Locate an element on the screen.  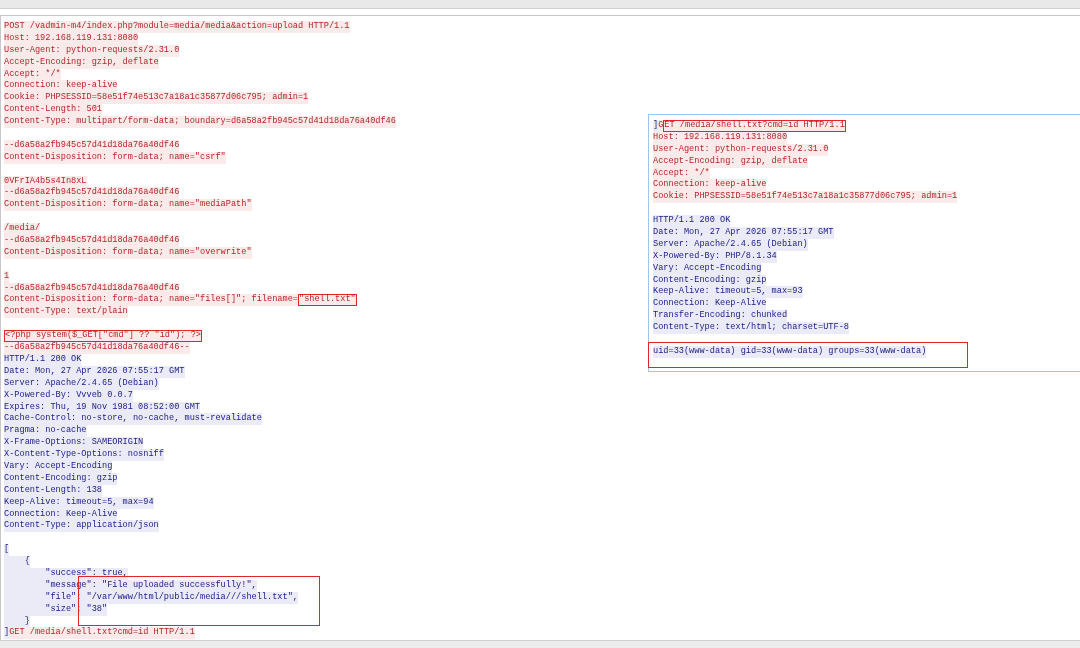
request-text: G is located at coordinates (661, 126).